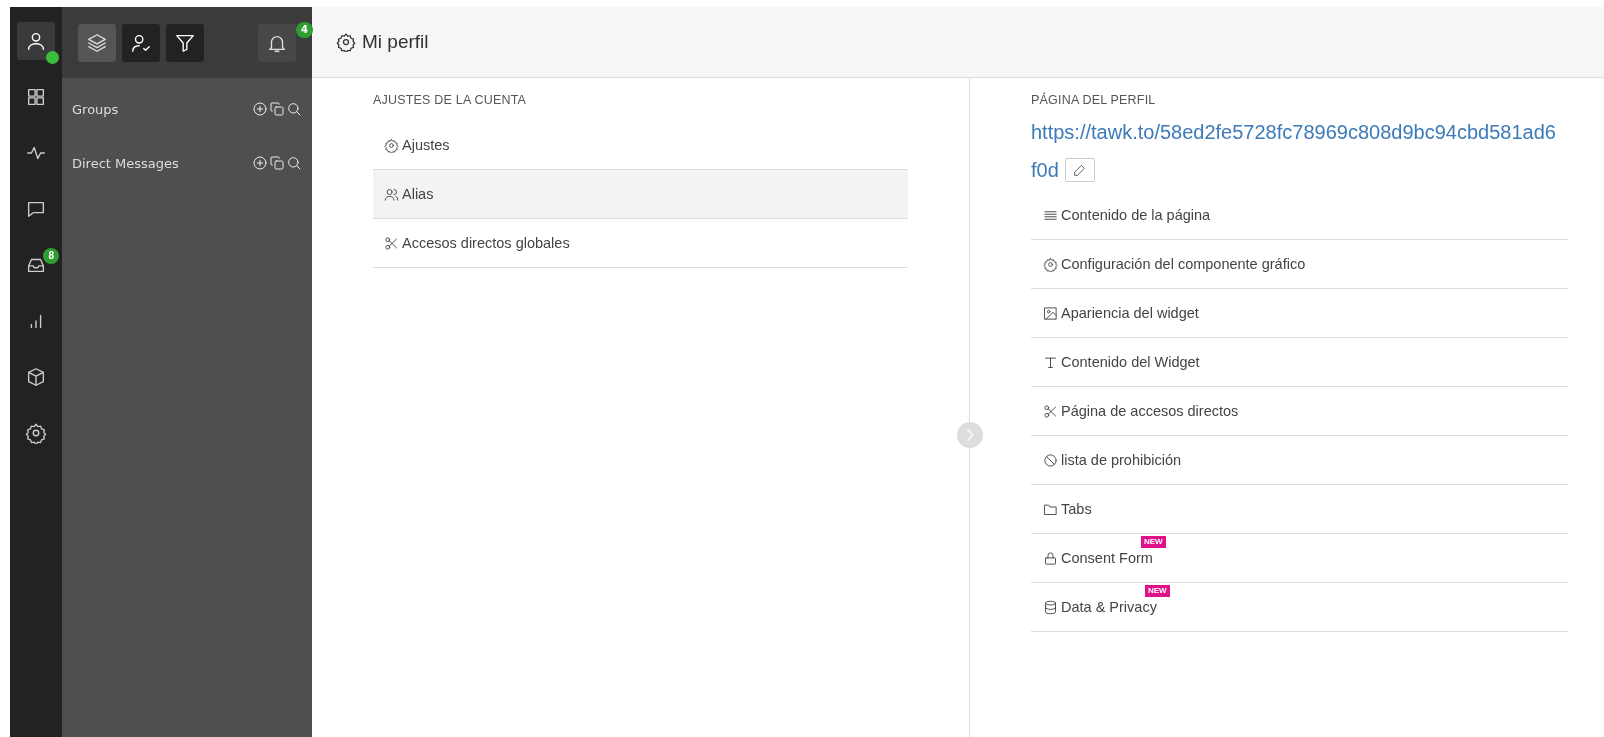  What do you see at coordinates (1130, 362) in the screenshot?
I see `menu-item: Contenido del Widget` at bounding box center [1130, 362].